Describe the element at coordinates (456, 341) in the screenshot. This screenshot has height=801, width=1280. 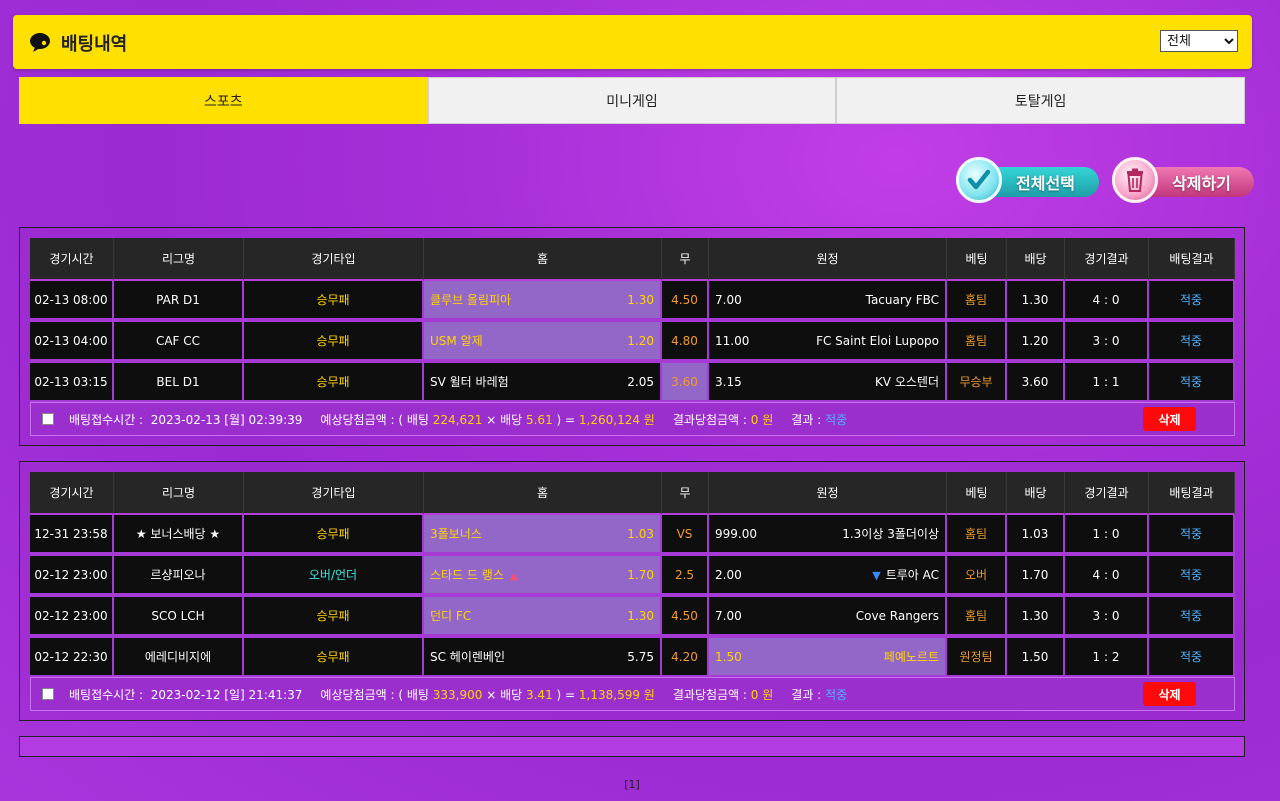
I see `home-team: USM 알제` at that location.